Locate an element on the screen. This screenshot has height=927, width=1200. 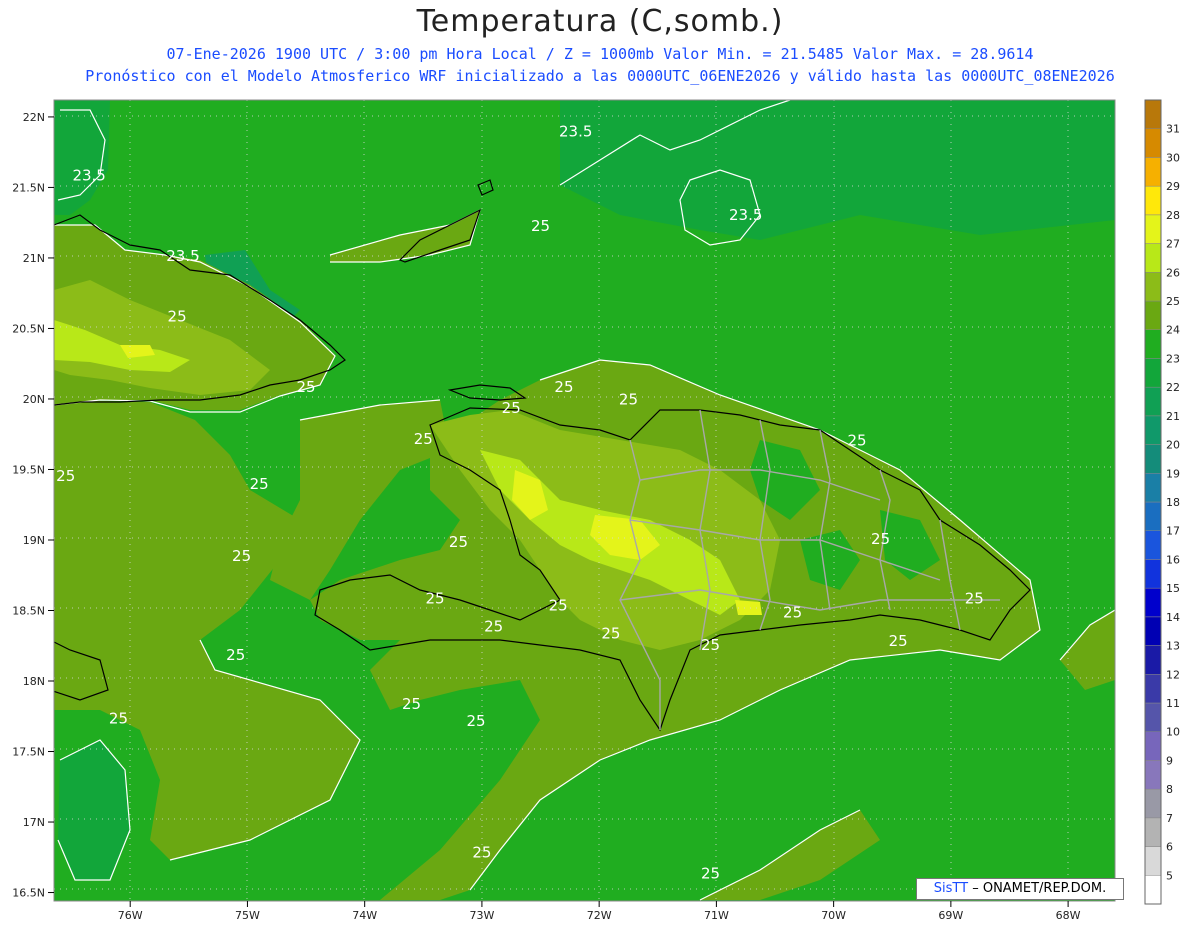
colorbar-label: 28 is located at coordinates (1173, 215).